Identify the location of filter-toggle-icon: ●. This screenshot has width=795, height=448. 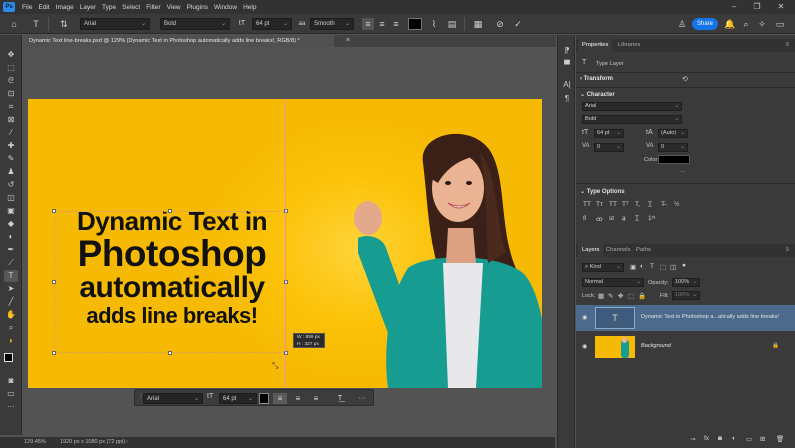
(684, 265).